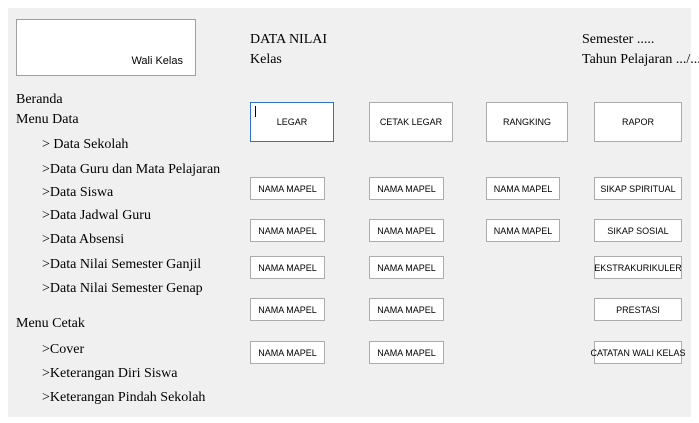  Describe the element at coordinates (121, 265) in the screenshot. I see `menu-item-nilai-ganjil: >Data Nilai Semester Ganjil` at that location.